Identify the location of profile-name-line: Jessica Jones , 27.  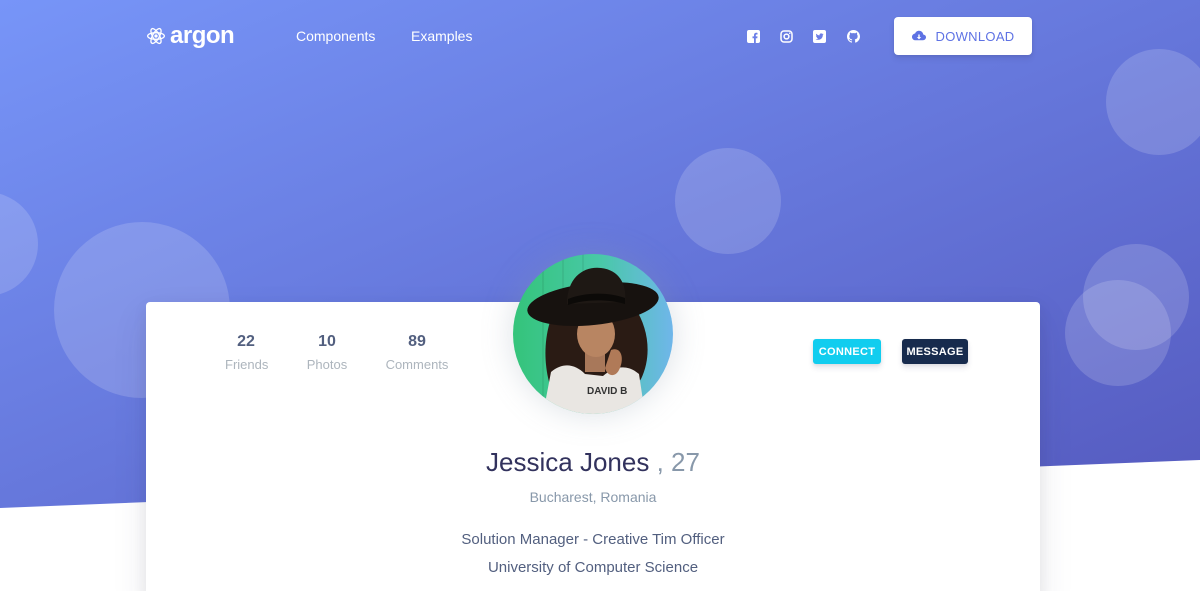
(593, 462).